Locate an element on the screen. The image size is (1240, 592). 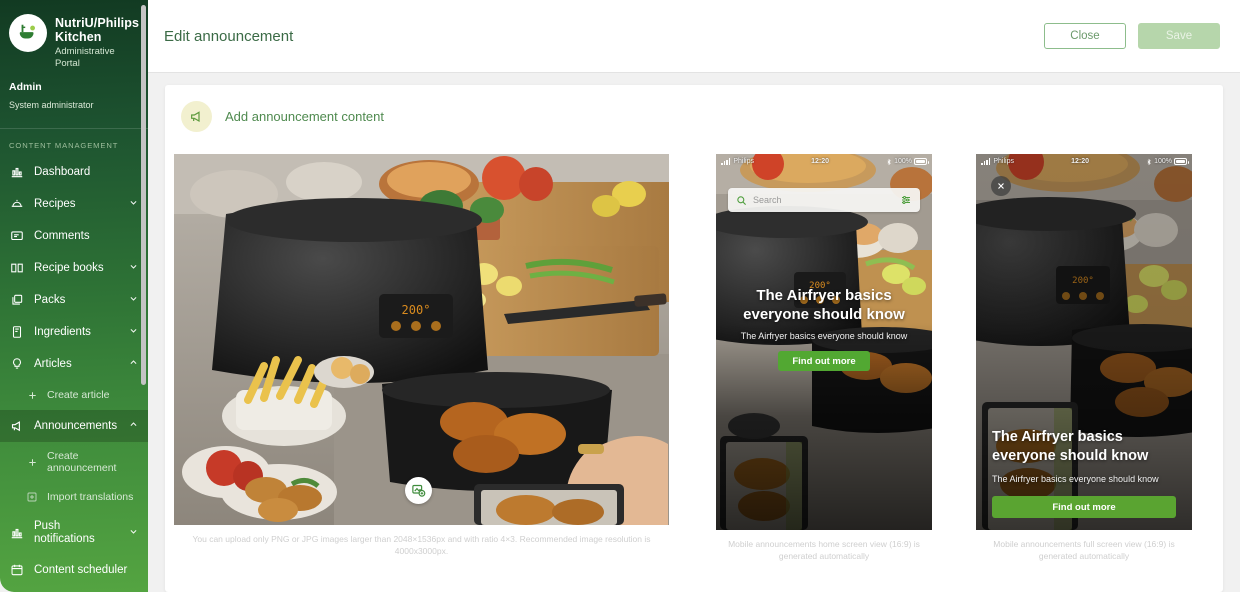
sidebar-item-ingredients: Ingredients is located at coordinates (74, 332).